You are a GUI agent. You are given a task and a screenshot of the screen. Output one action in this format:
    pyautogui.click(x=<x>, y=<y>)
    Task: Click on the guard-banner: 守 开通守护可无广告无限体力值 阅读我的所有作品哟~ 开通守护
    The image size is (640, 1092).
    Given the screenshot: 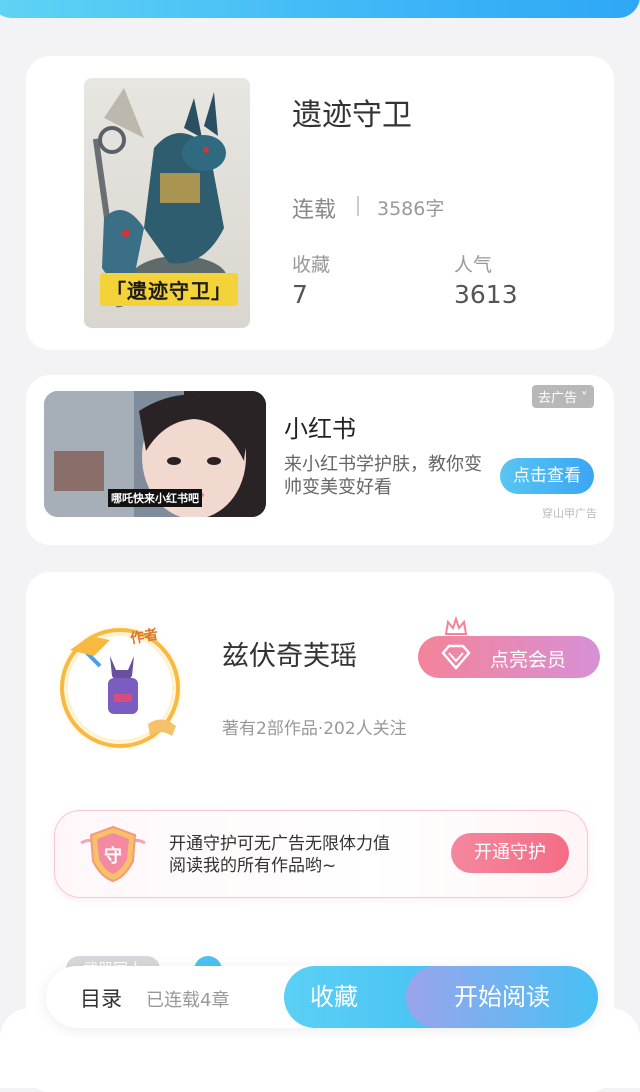 What is the action you would take?
    pyautogui.click(x=321, y=854)
    